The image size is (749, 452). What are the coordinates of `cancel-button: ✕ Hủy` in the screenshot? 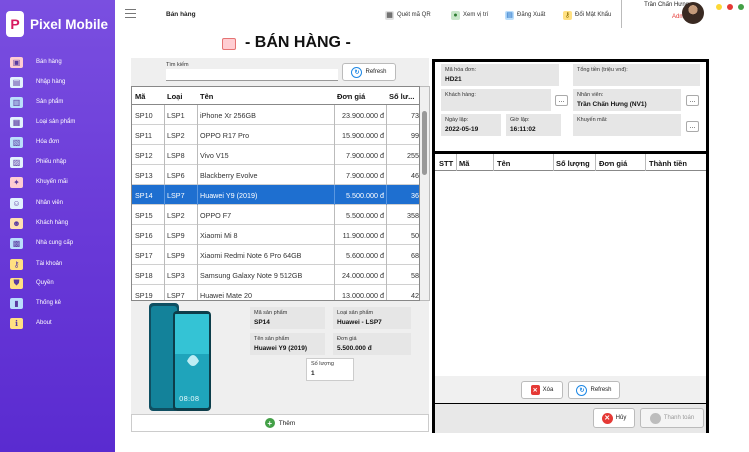 It's located at (614, 418).